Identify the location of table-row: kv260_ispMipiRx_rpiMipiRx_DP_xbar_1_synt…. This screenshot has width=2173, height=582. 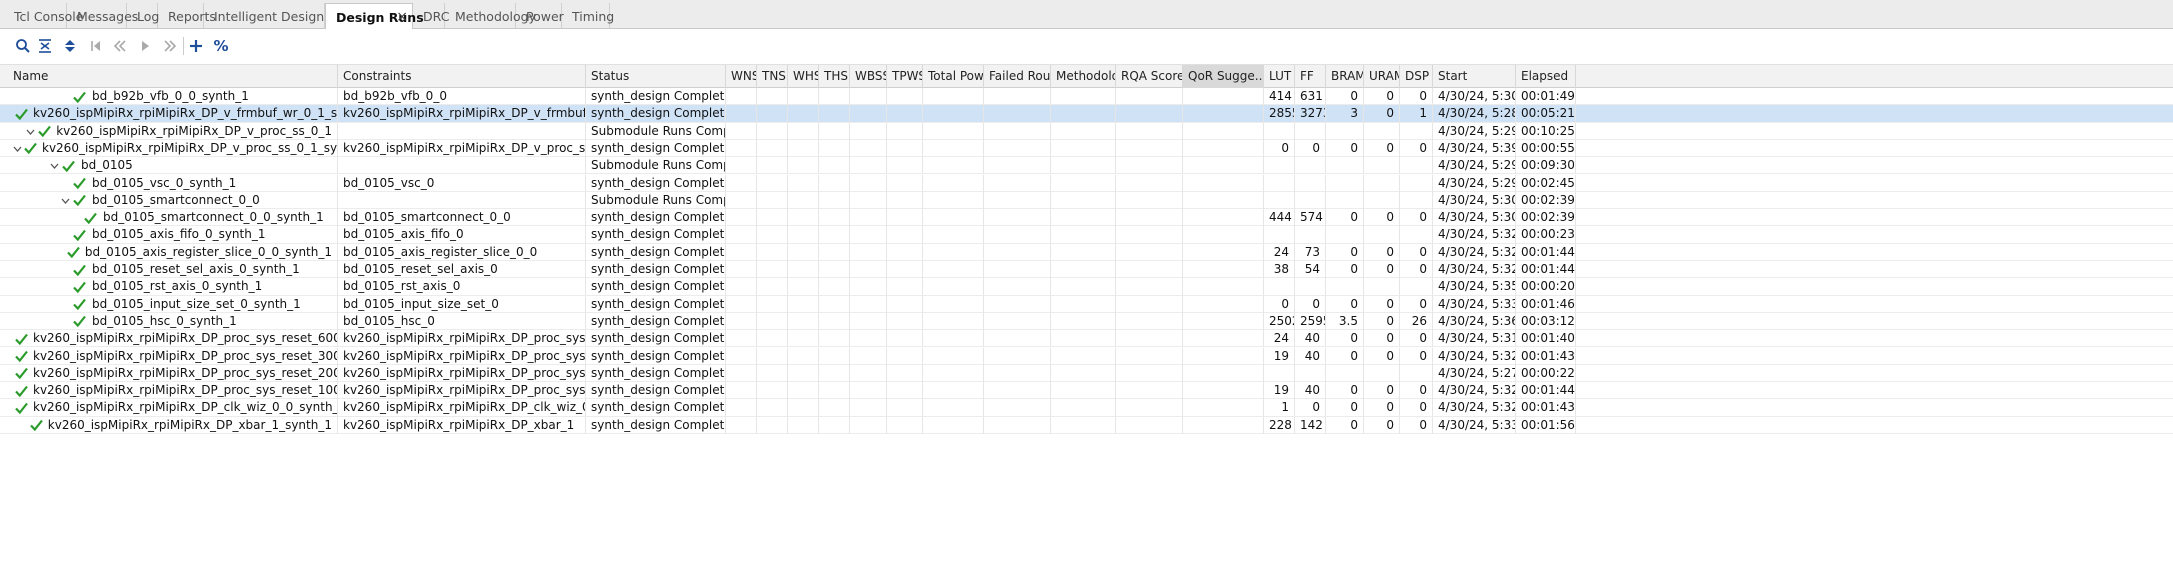
(1086, 425).